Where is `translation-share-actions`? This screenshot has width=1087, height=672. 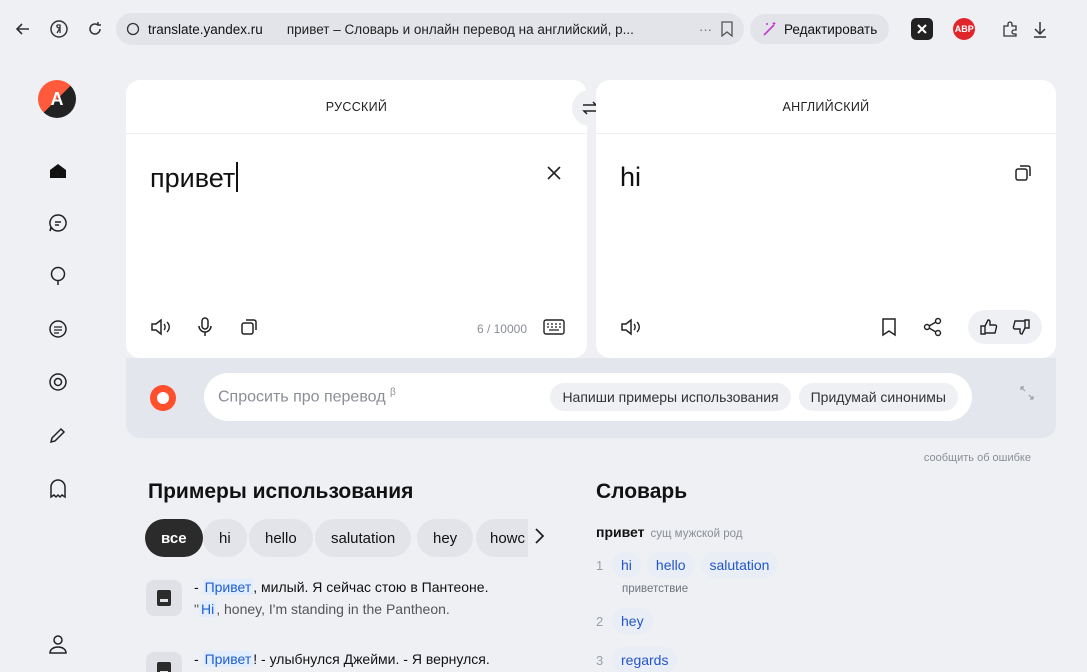
translation-share-actions is located at coordinates (911, 327).